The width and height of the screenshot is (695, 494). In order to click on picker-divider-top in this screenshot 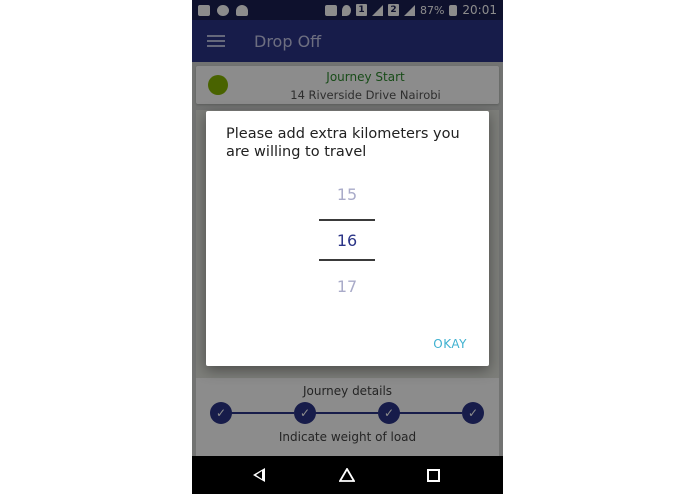, I will do `click(347, 220)`.